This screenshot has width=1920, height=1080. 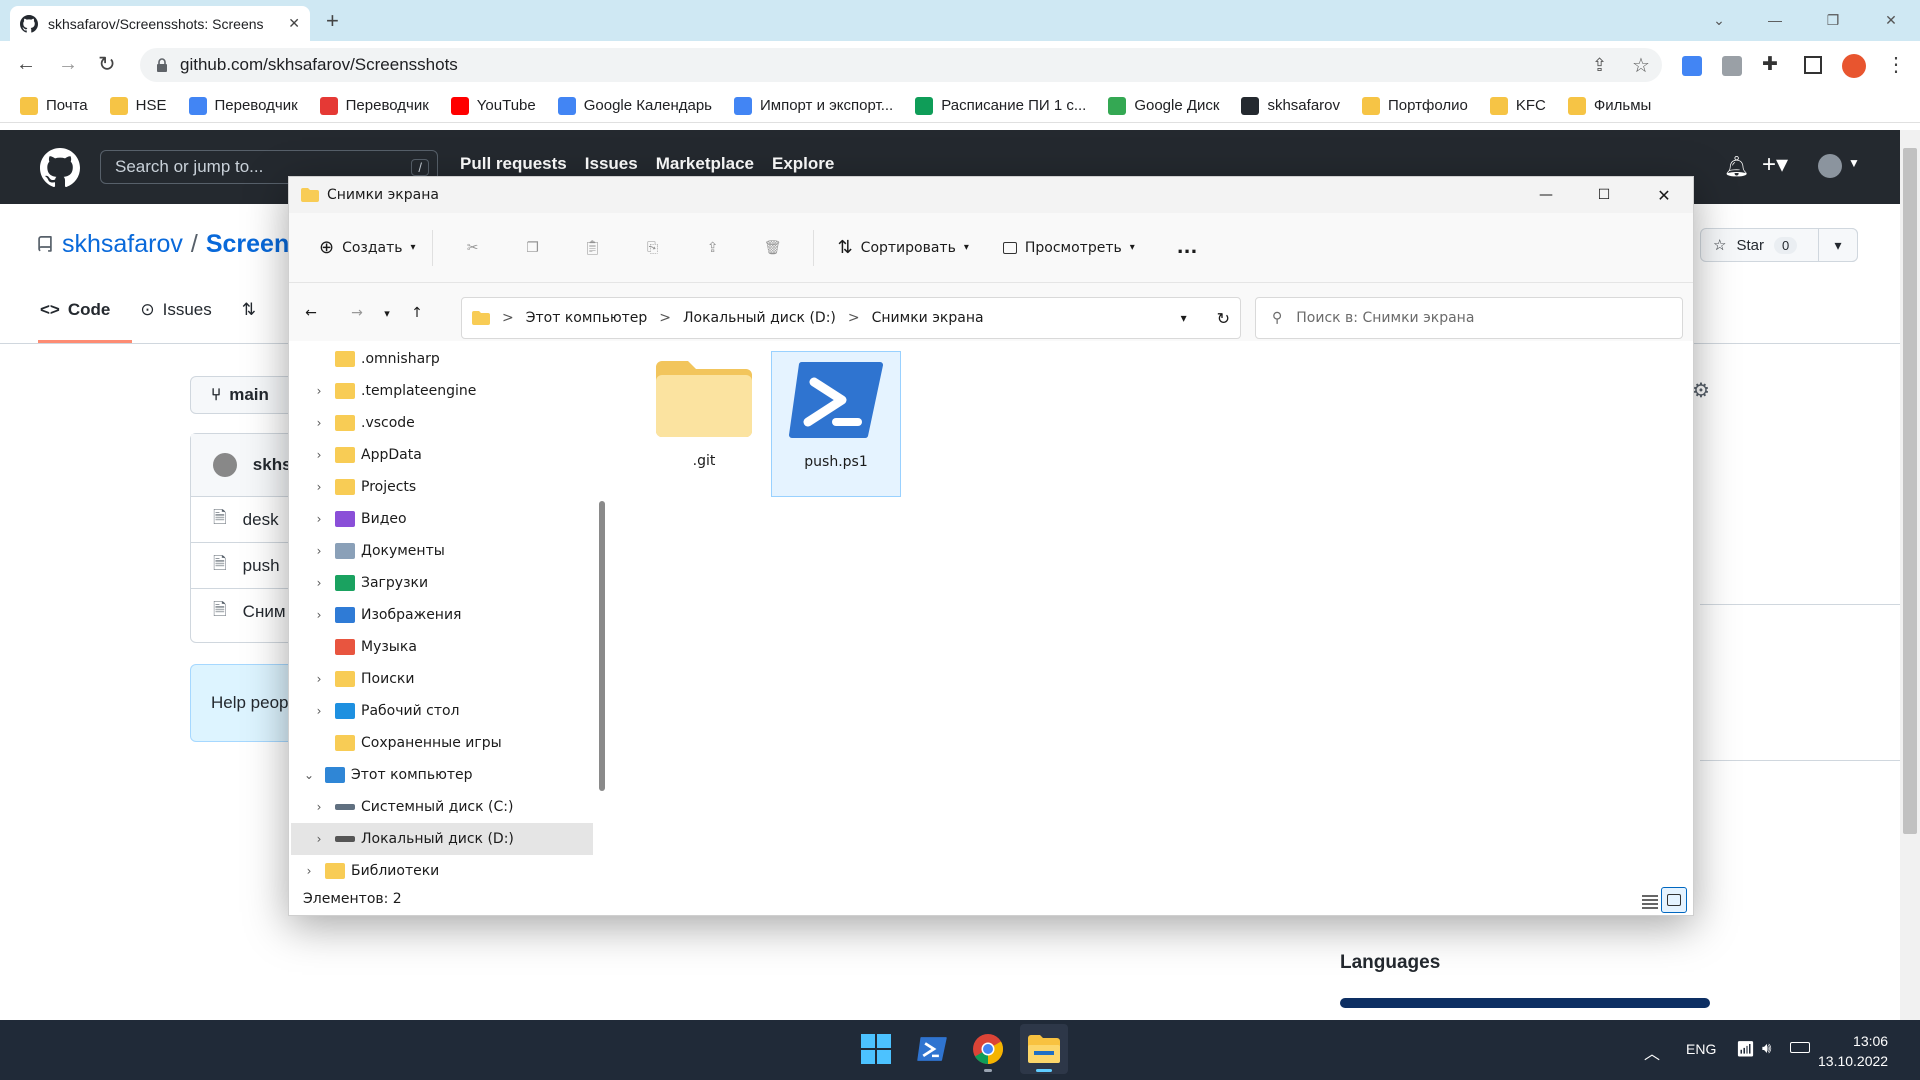 I want to click on input-language: ENG, so click(x=1701, y=1049).